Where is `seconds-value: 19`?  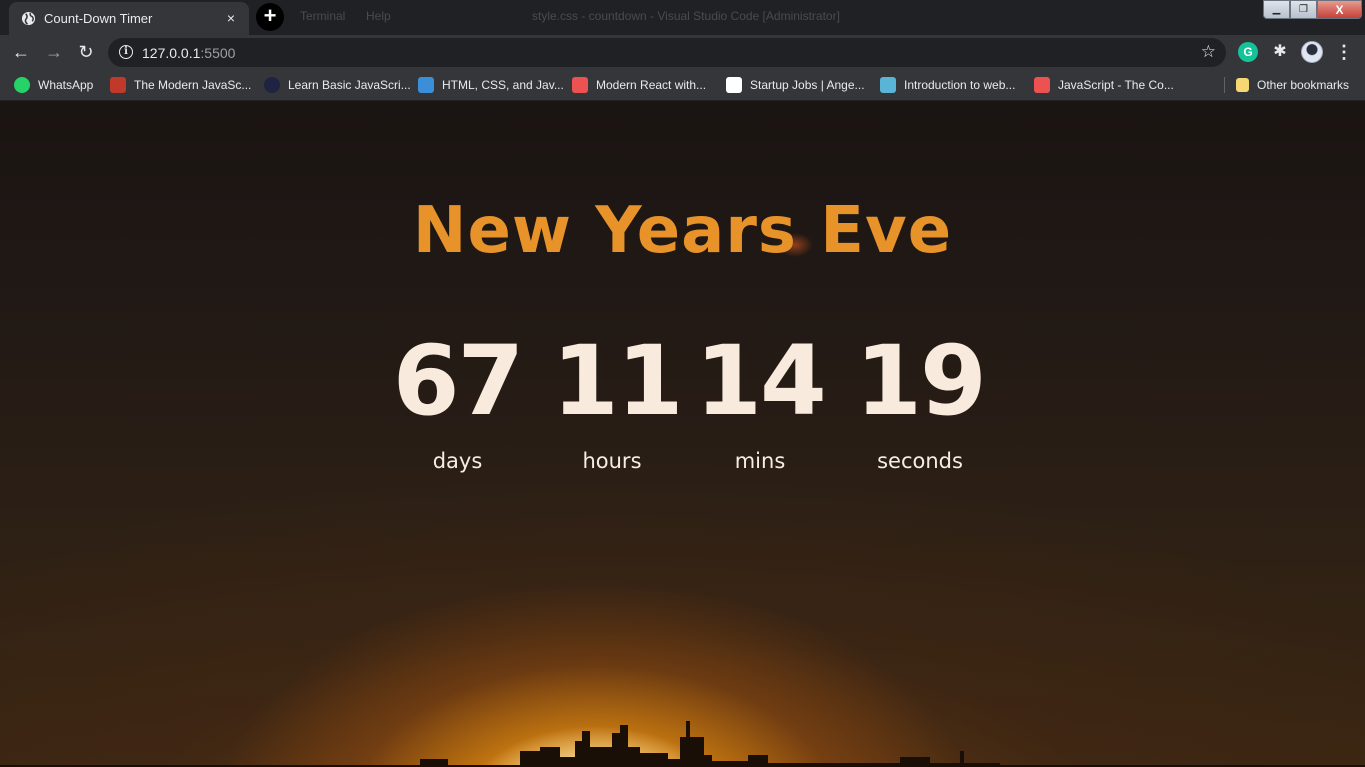 seconds-value: 19 is located at coordinates (921, 381).